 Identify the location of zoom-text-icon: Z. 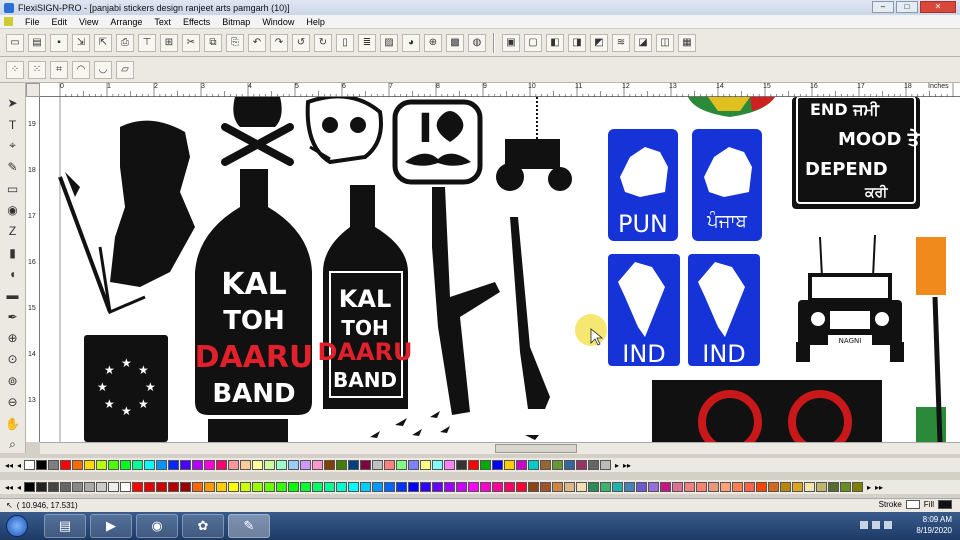
(13, 231).